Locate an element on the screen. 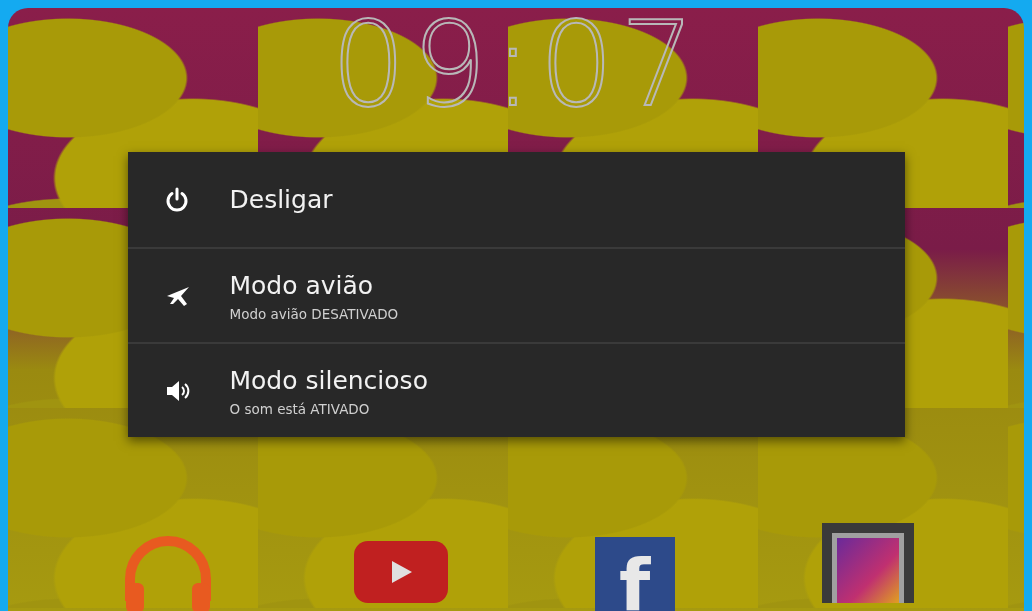  menu-item-title: Modo silencioso is located at coordinates (328, 380).